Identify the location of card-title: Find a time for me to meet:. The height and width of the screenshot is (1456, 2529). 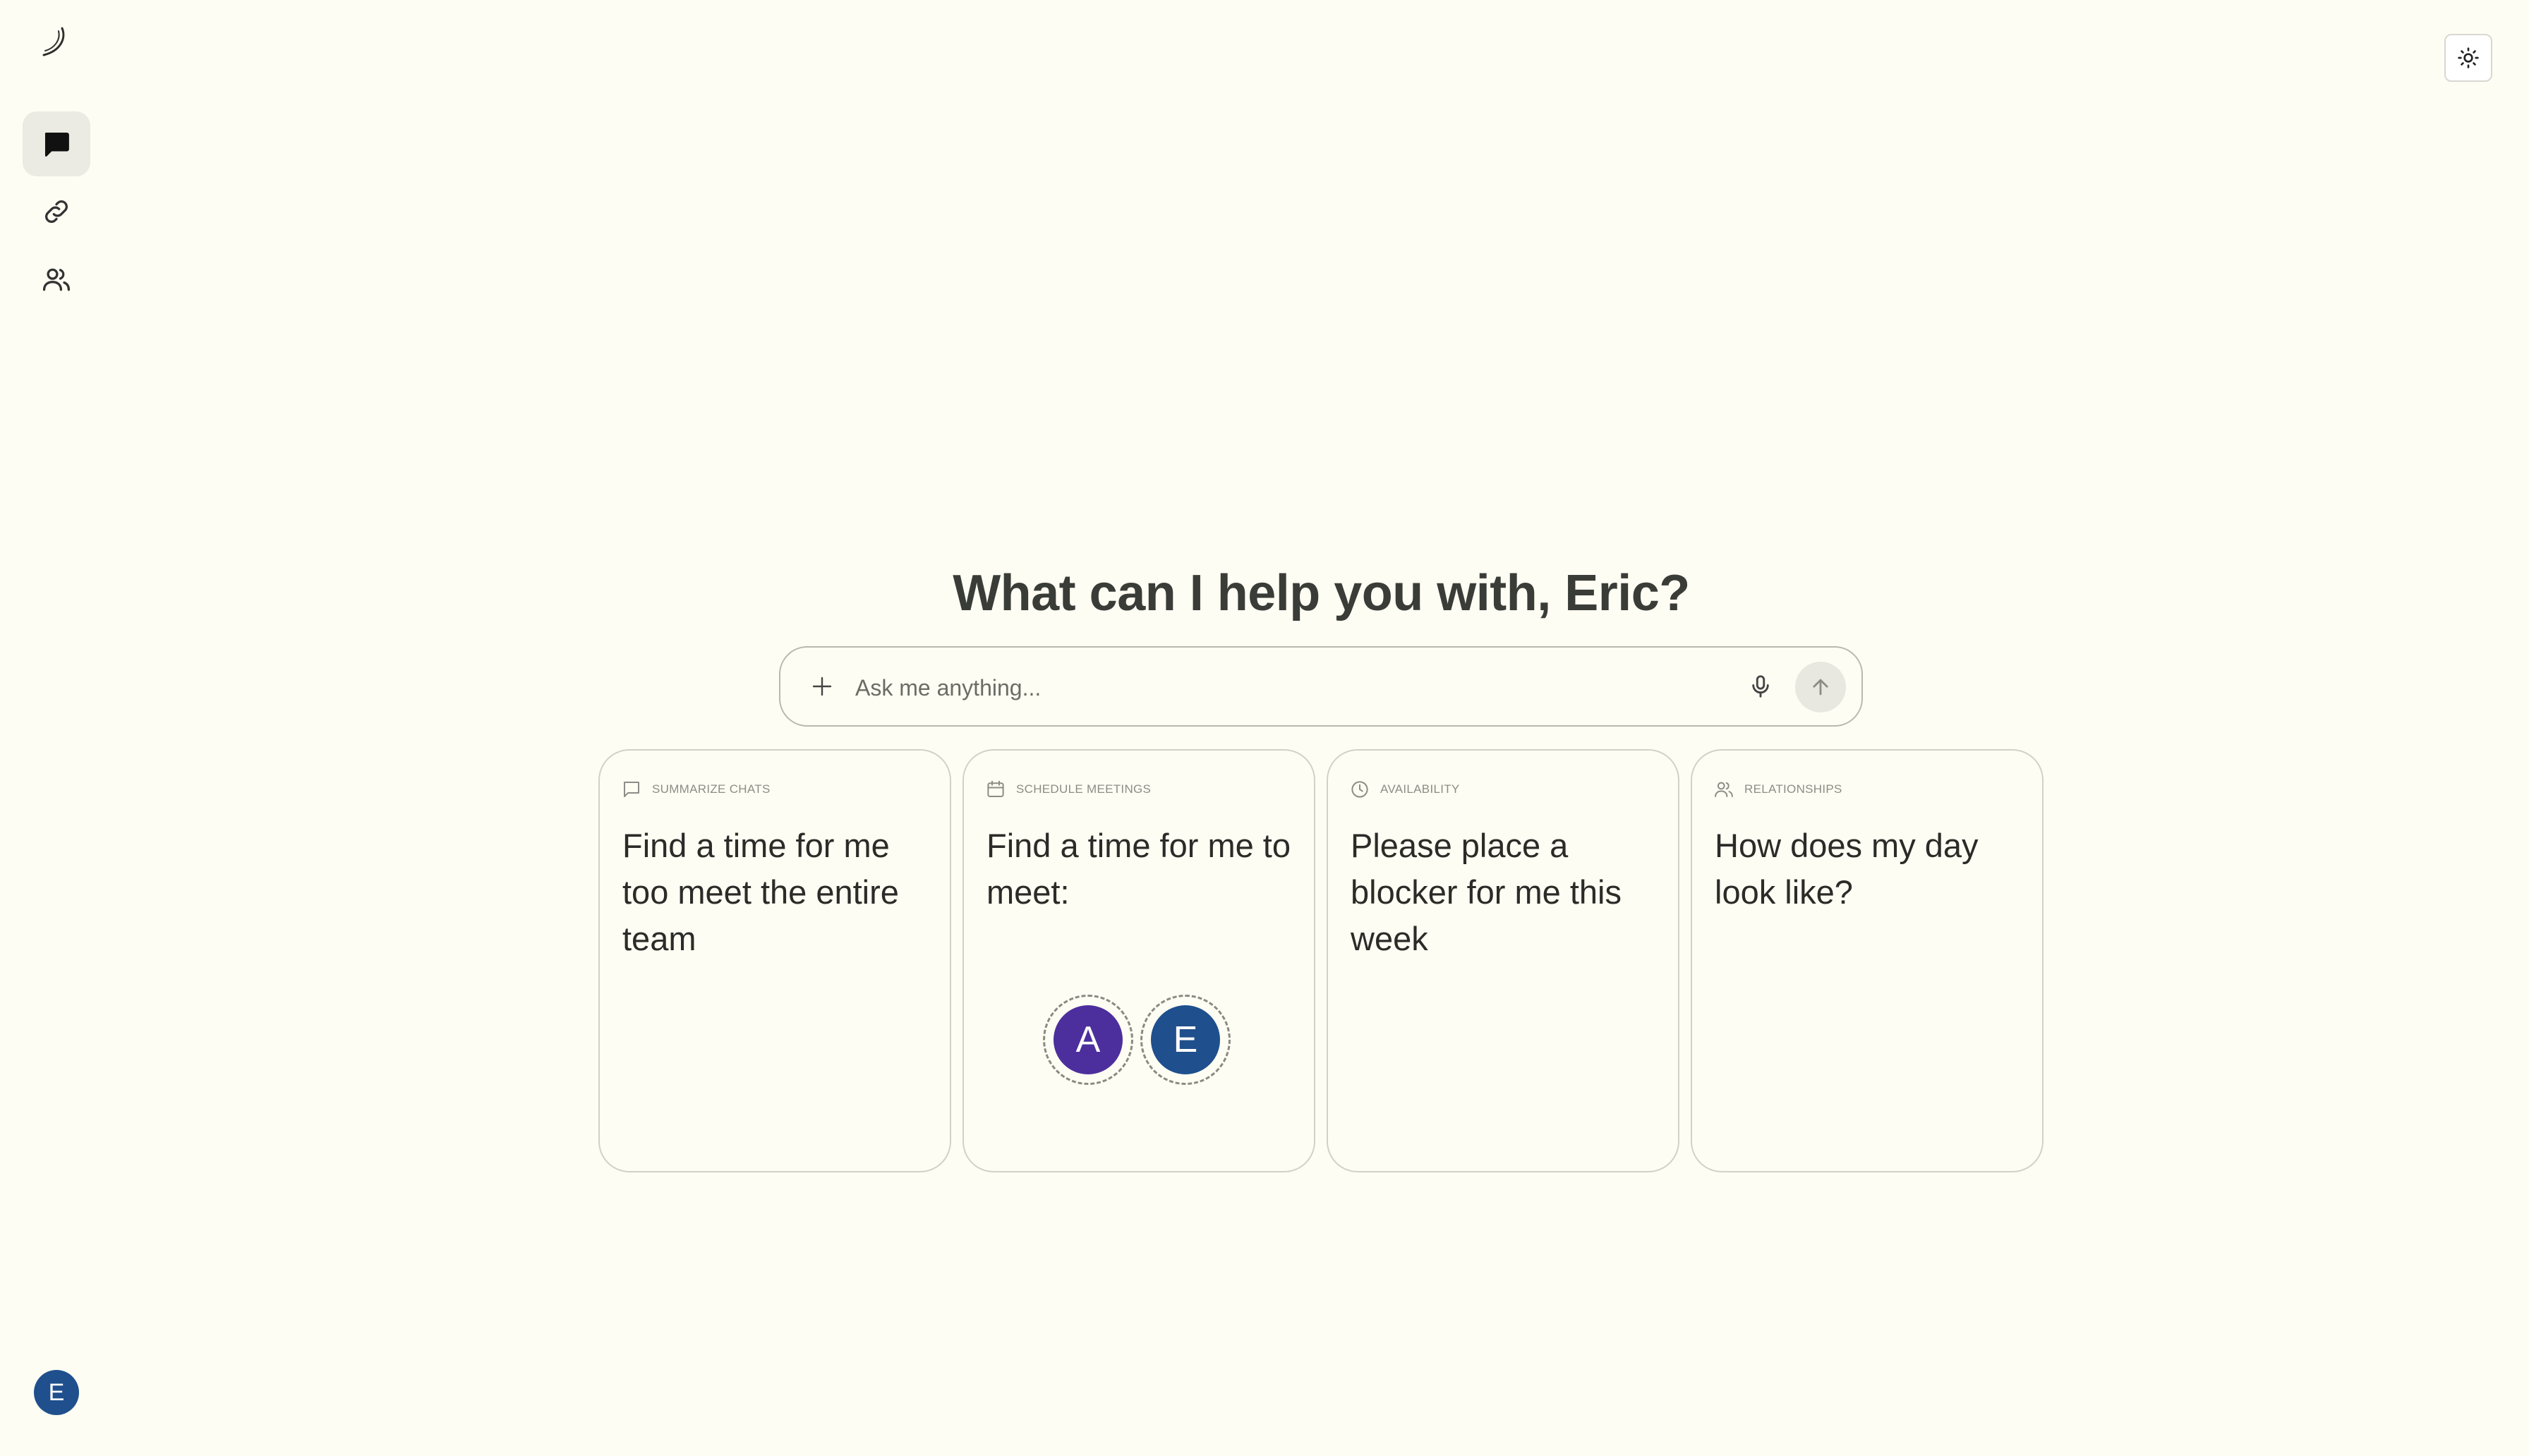
(1138, 869).